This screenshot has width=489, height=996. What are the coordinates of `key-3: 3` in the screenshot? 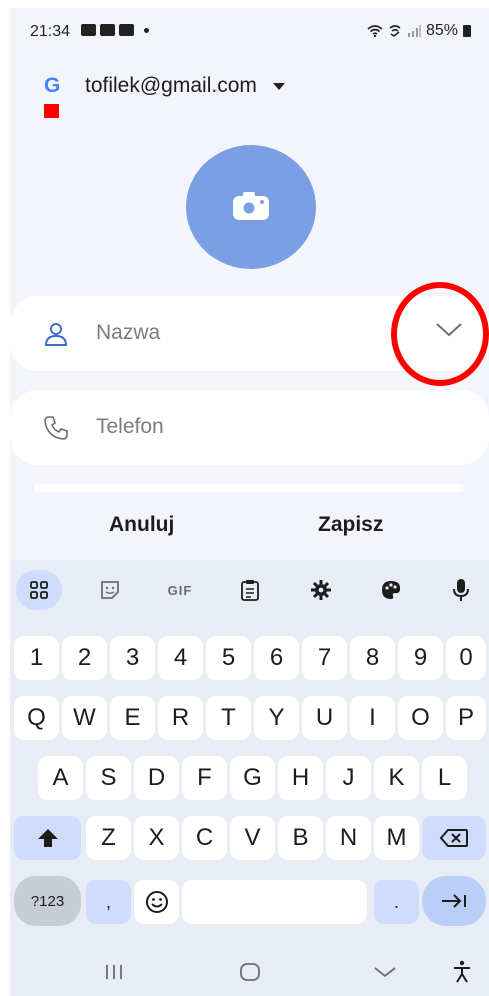 It's located at (132, 658).